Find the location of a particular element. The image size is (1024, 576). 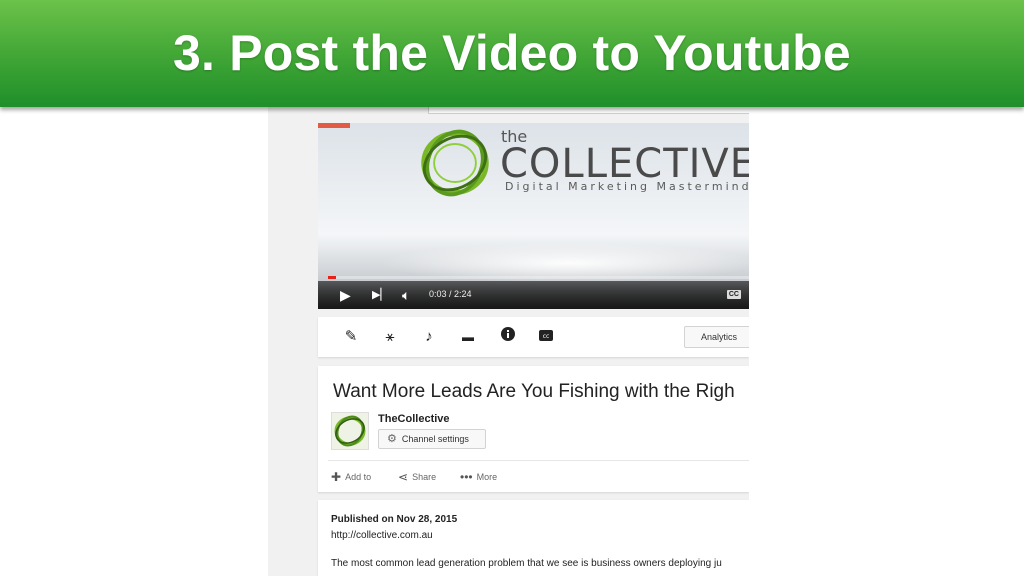

cc-icon: cc is located at coordinates (546, 337).